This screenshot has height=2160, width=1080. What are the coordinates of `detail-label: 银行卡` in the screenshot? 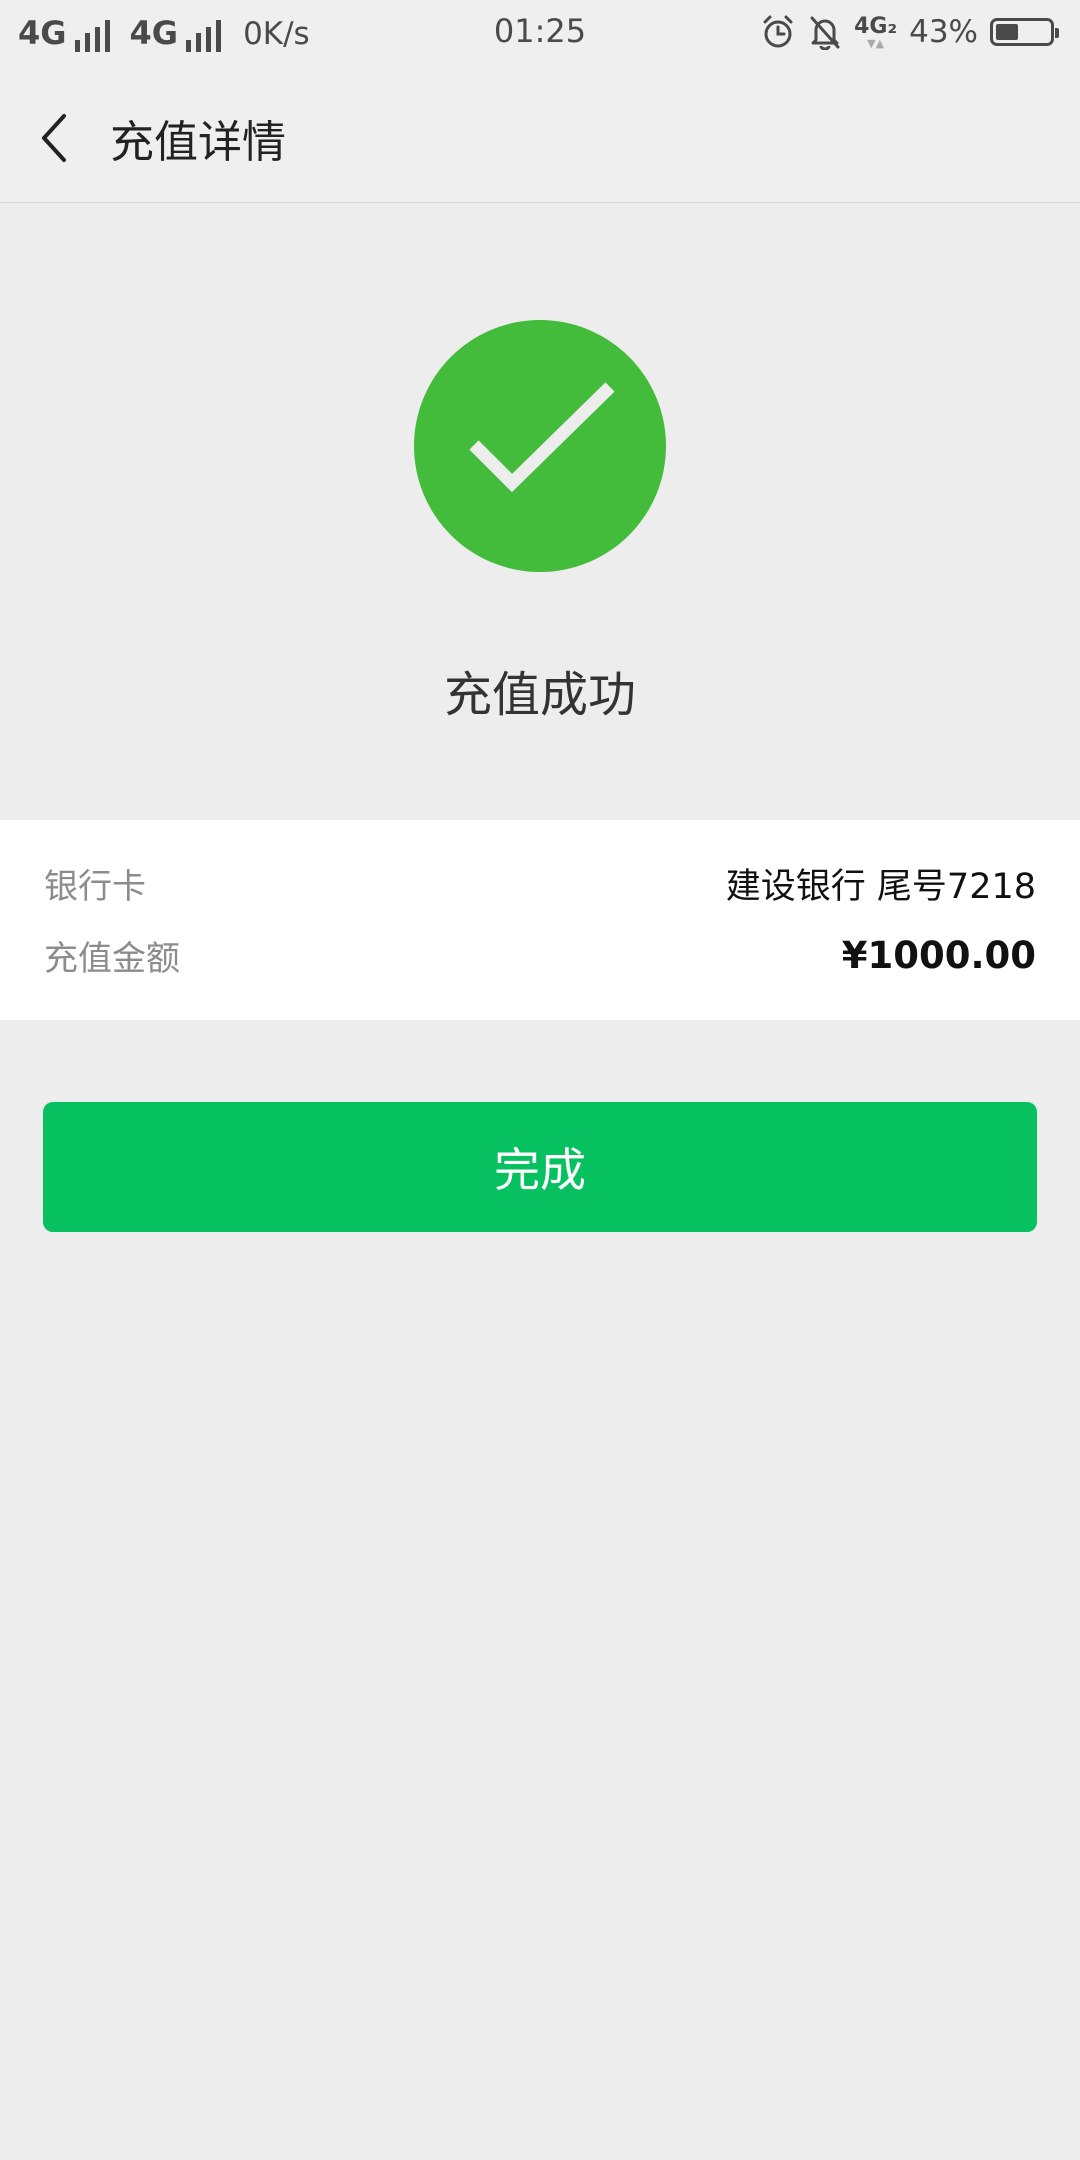 It's located at (95, 886).